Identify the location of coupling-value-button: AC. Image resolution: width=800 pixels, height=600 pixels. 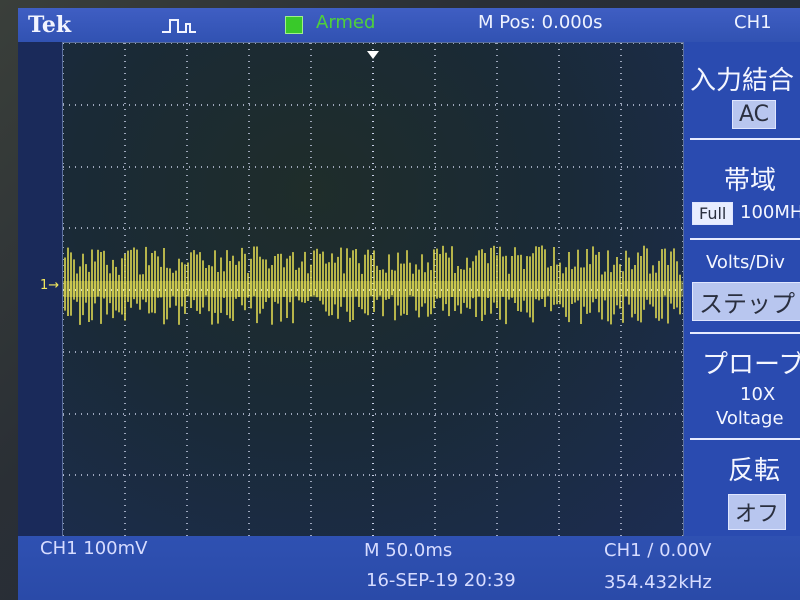
(754, 114).